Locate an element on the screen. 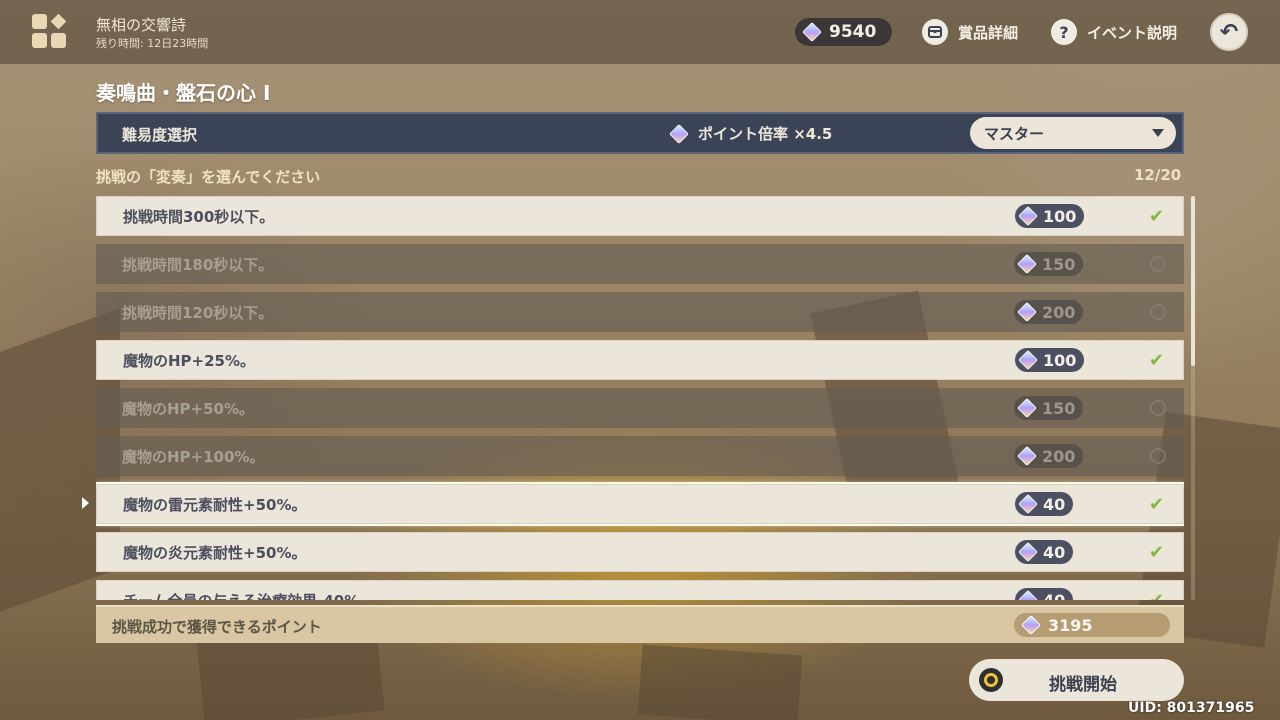  total-points-bar: 挑戦成功で獲得できるポイント 3195 is located at coordinates (640, 624).